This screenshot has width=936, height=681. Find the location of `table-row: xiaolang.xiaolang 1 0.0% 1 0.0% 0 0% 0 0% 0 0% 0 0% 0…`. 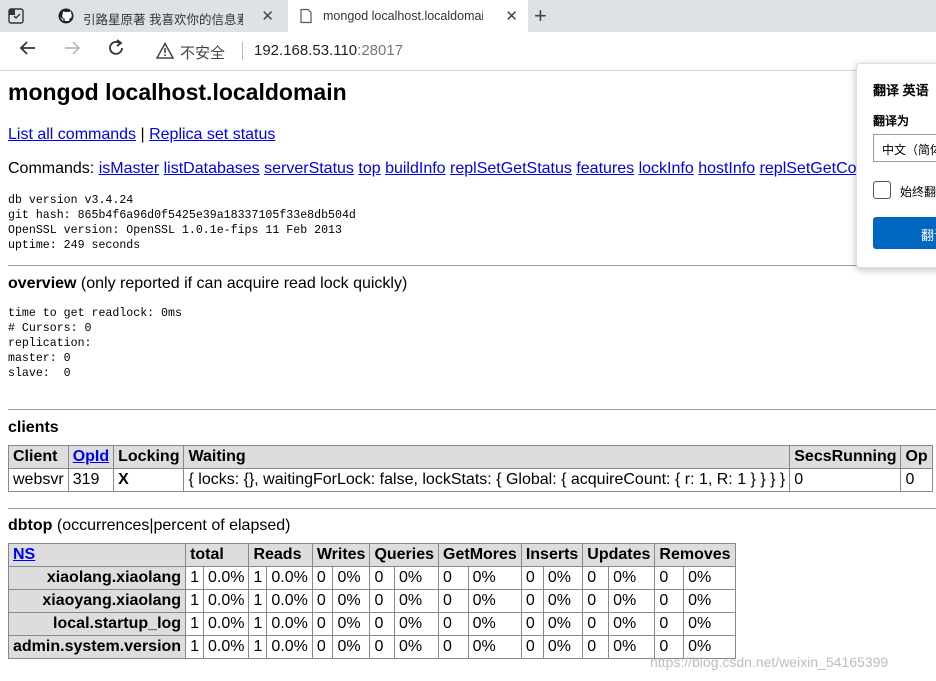

table-row: xiaolang.xiaolang 1 0.0% 1 0.0% 0 0% 0 0% 0 0% 0 0% 0… is located at coordinates (371, 578).